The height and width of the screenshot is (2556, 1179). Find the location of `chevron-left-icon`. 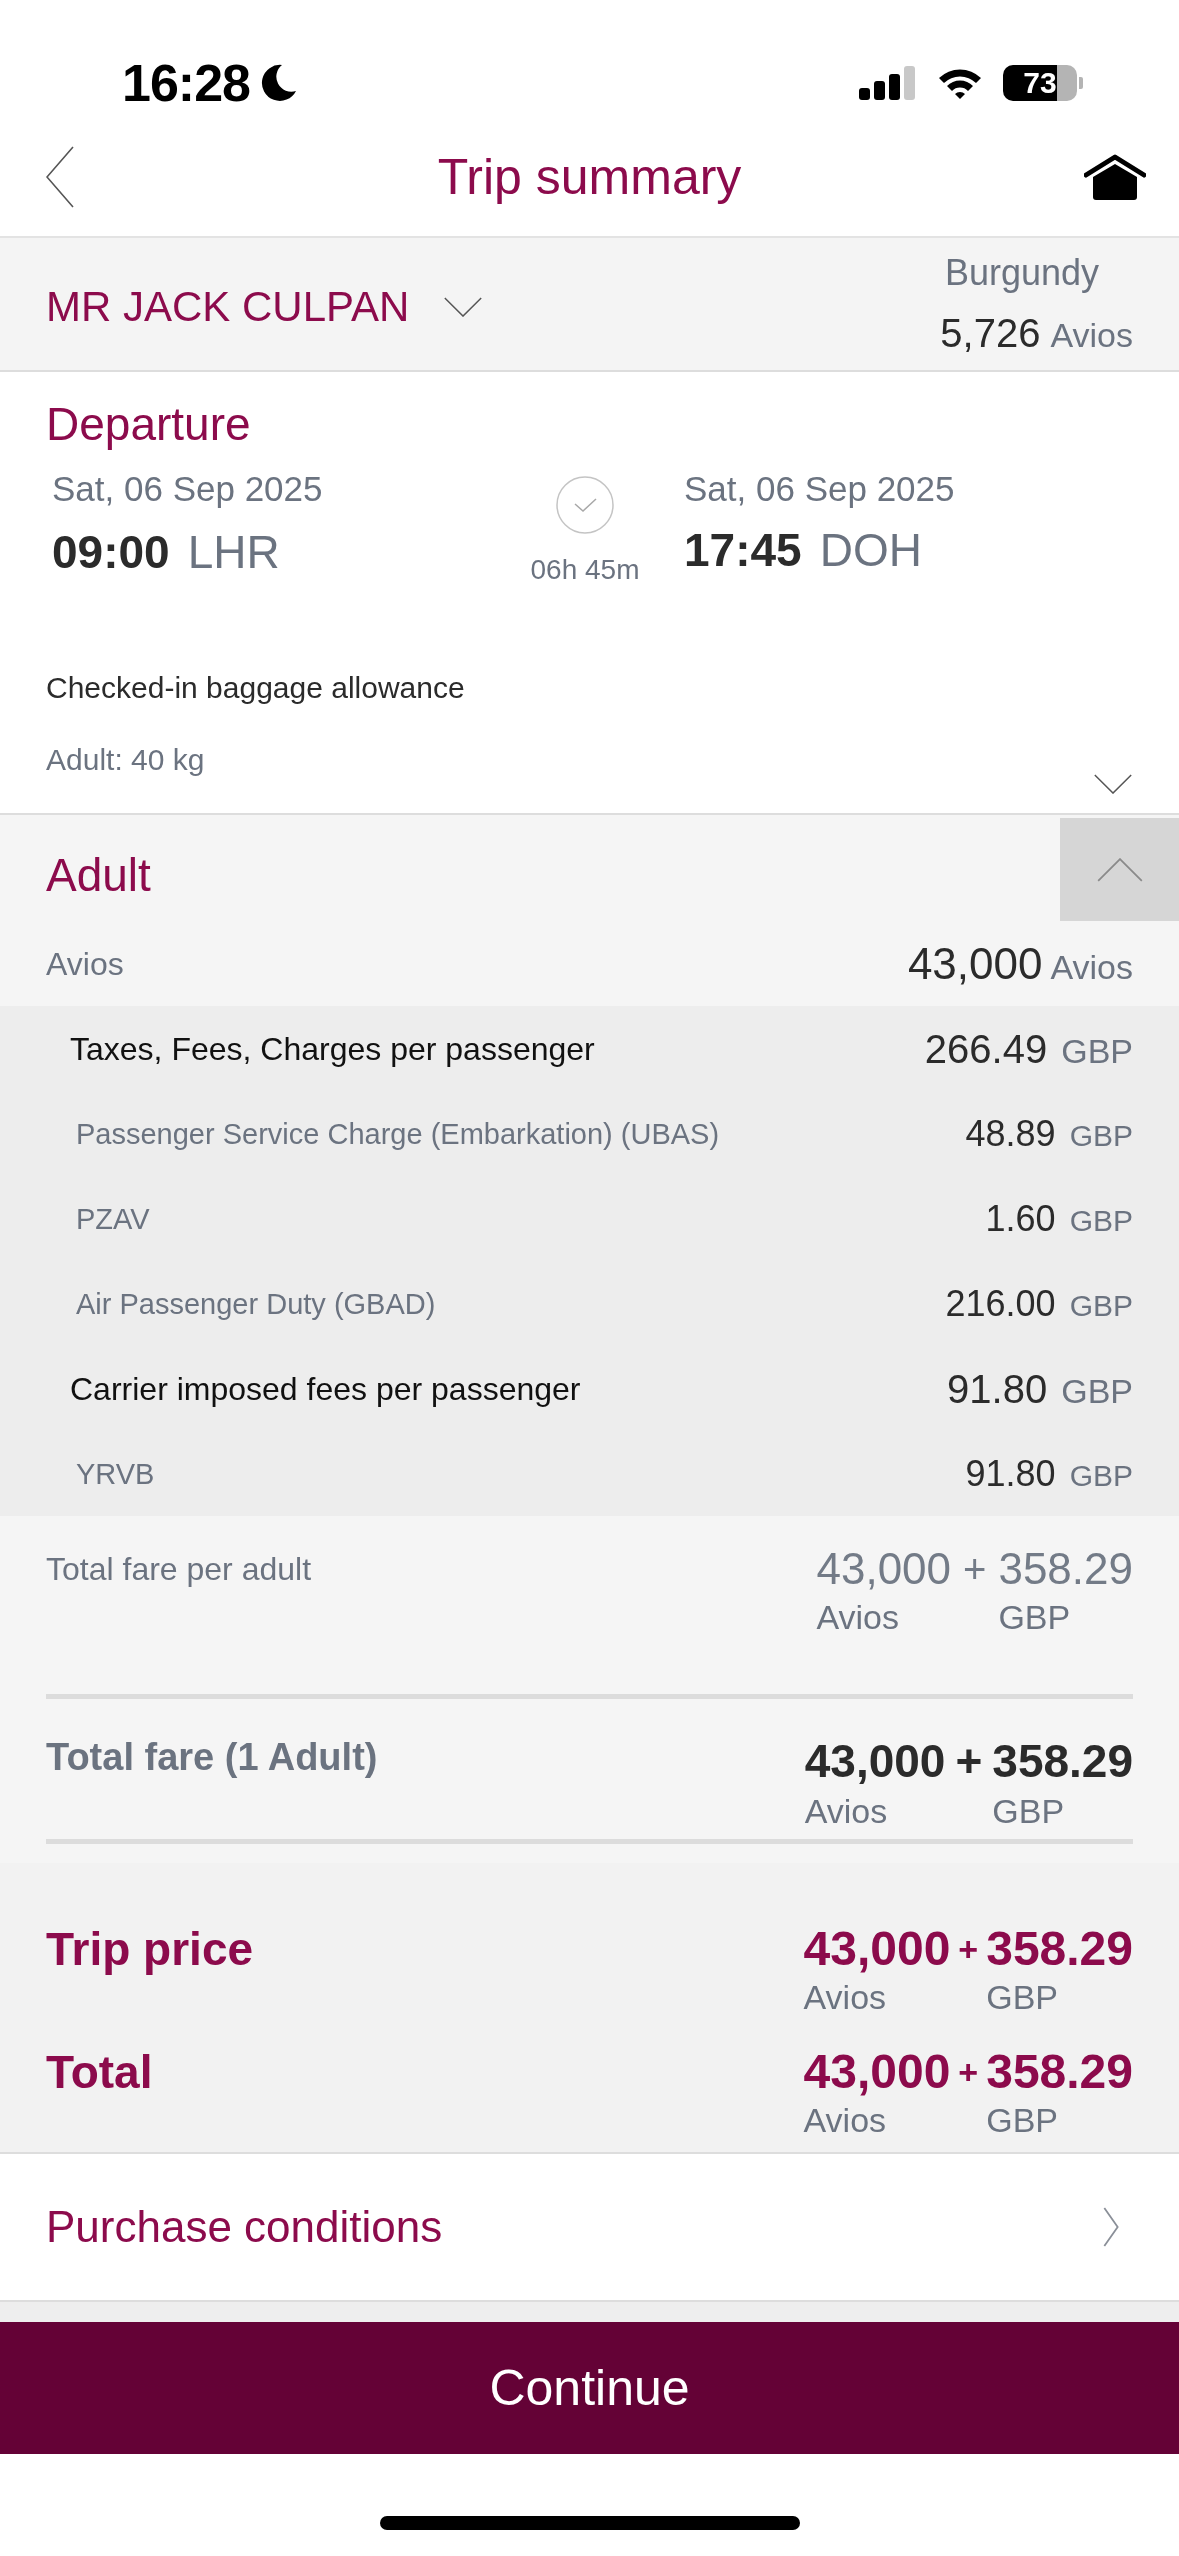

chevron-left-icon is located at coordinates (60, 177).